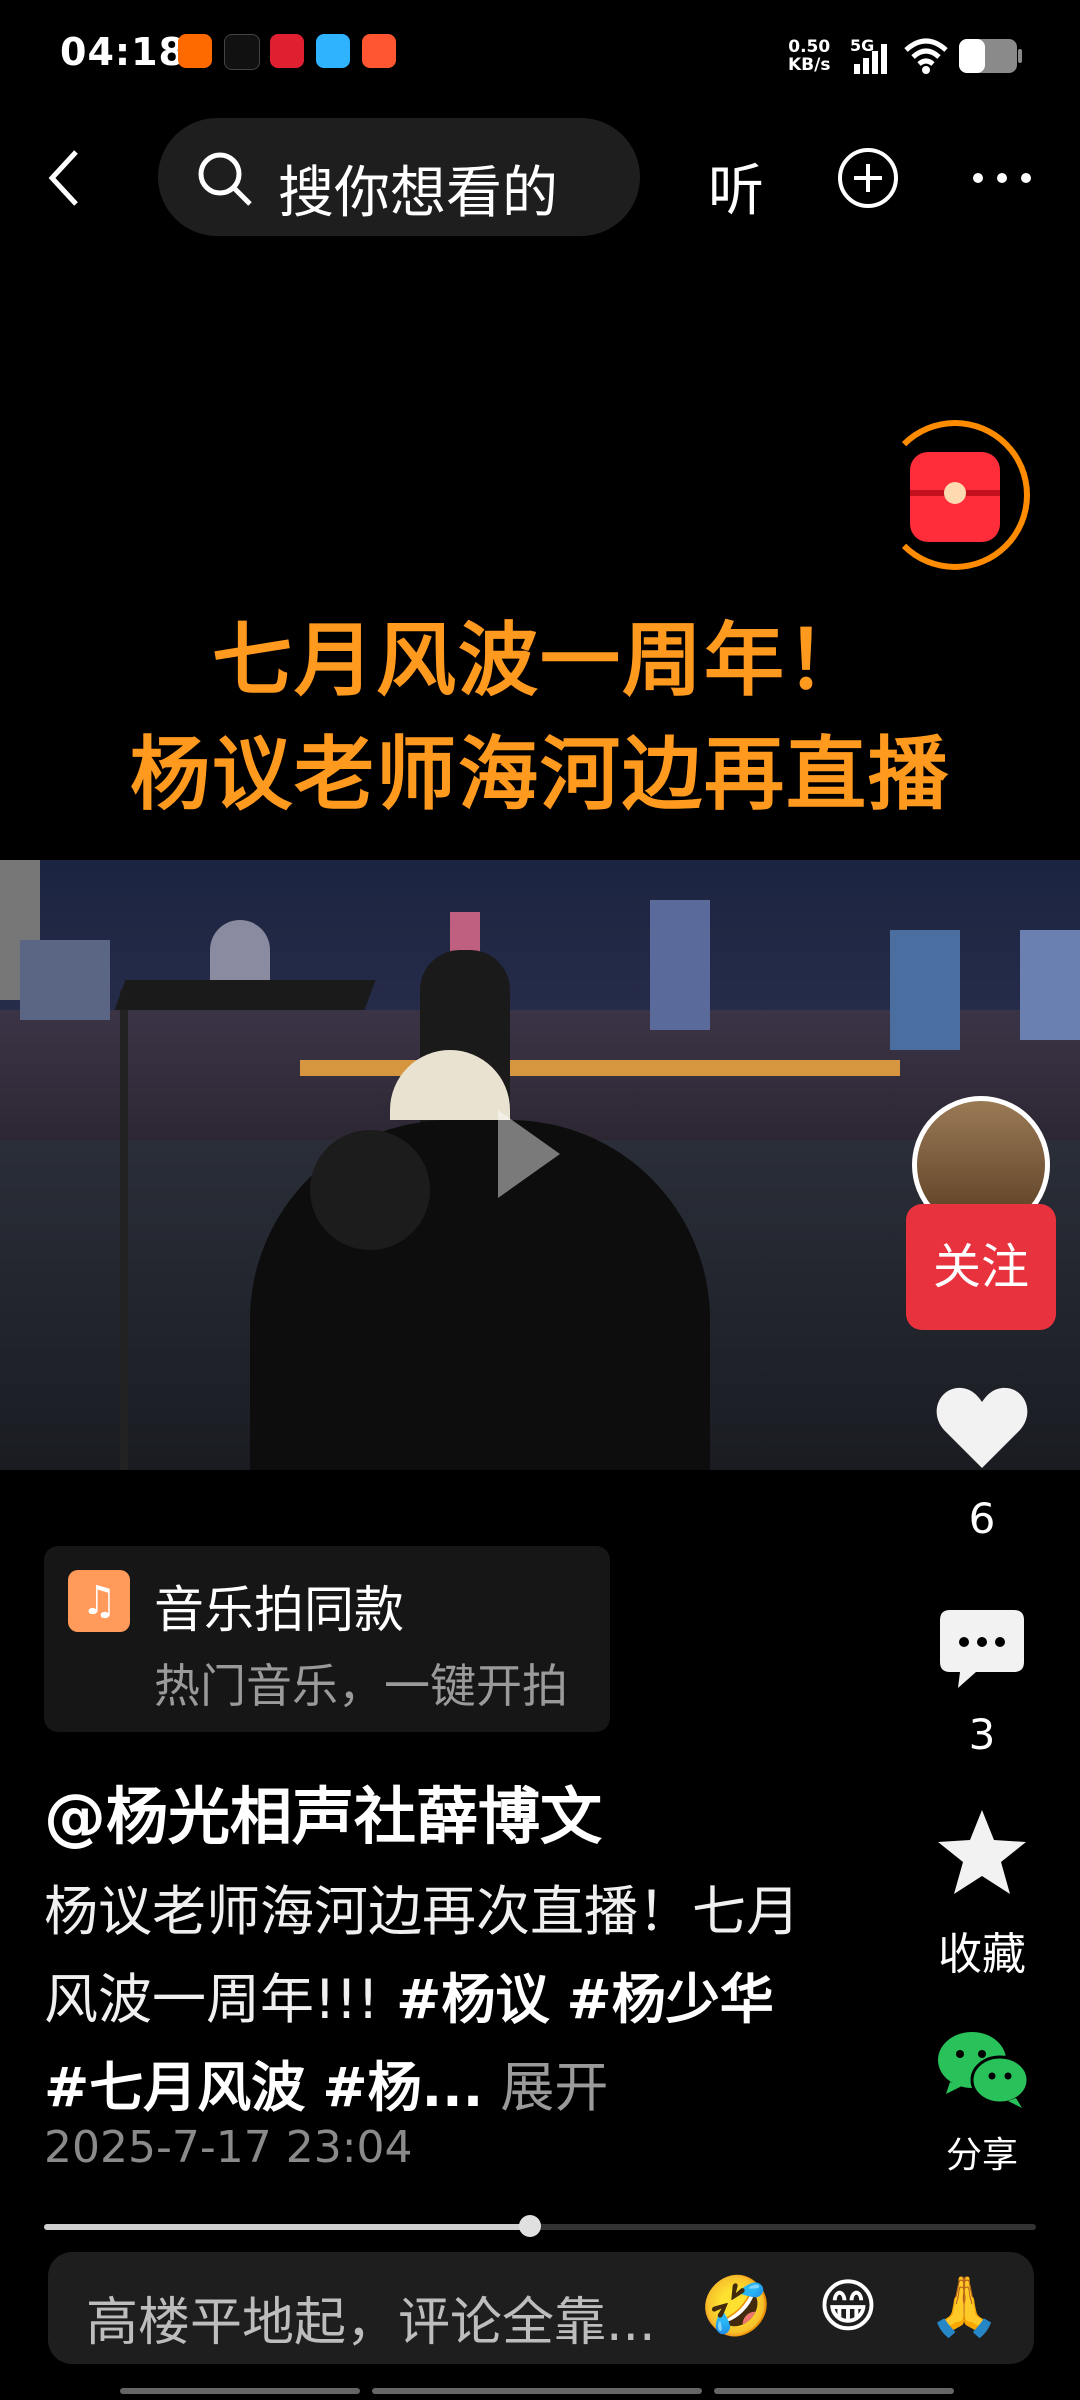 The height and width of the screenshot is (2400, 1080). Describe the element at coordinates (926, 56) in the screenshot. I see `wifi-icon` at that location.